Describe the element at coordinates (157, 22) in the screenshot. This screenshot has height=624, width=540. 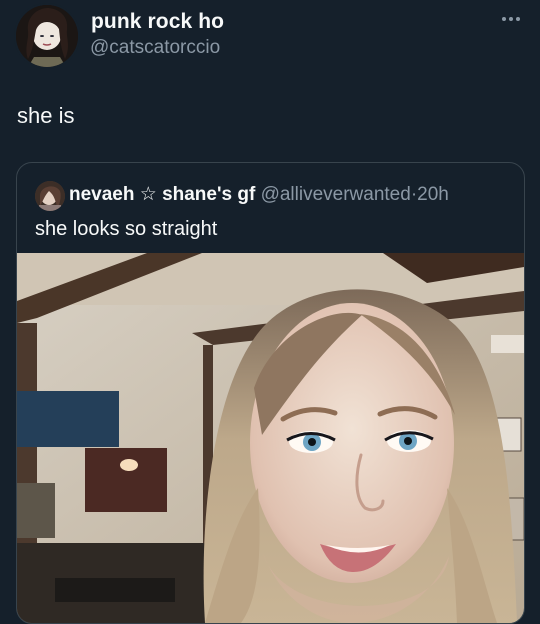
I see `display-name: punk rock ho` at that location.